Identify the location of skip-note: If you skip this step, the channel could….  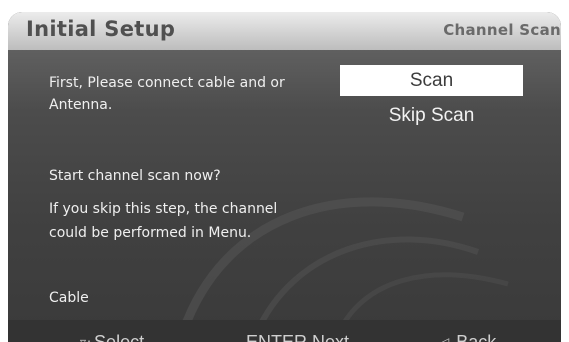
(163, 221).